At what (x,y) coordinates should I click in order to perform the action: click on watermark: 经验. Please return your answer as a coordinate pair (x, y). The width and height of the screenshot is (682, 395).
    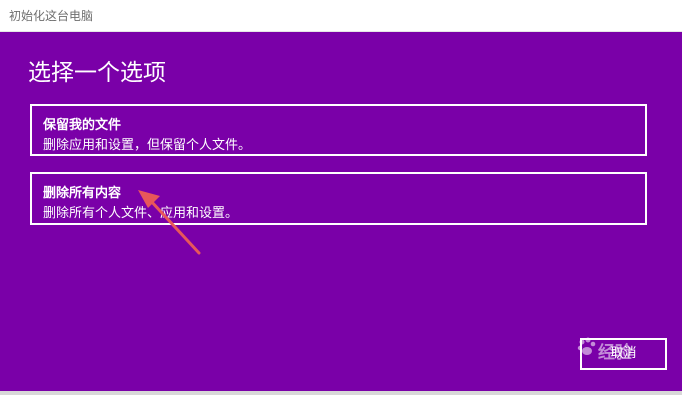
    Looking at the image, I should click on (624, 355).